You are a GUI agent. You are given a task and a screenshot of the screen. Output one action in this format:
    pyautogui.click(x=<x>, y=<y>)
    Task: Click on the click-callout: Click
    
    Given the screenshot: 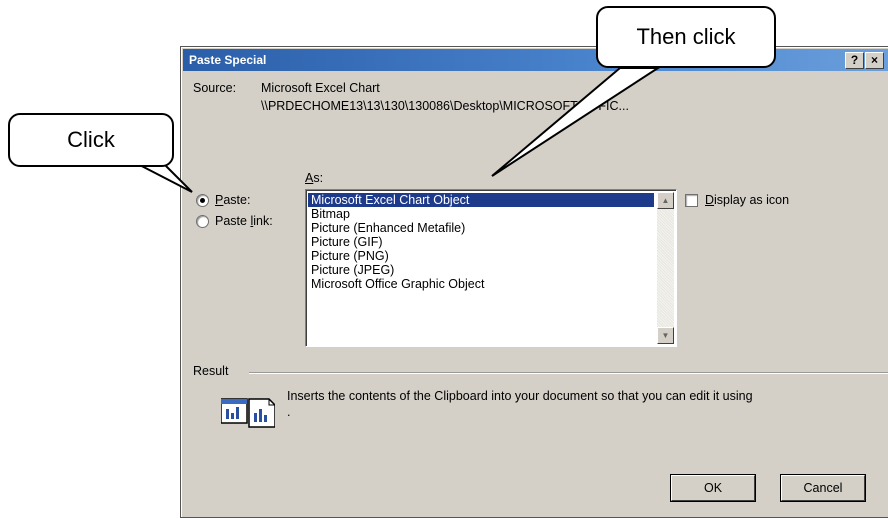 What is the action you would take?
    pyautogui.click(x=91, y=140)
    